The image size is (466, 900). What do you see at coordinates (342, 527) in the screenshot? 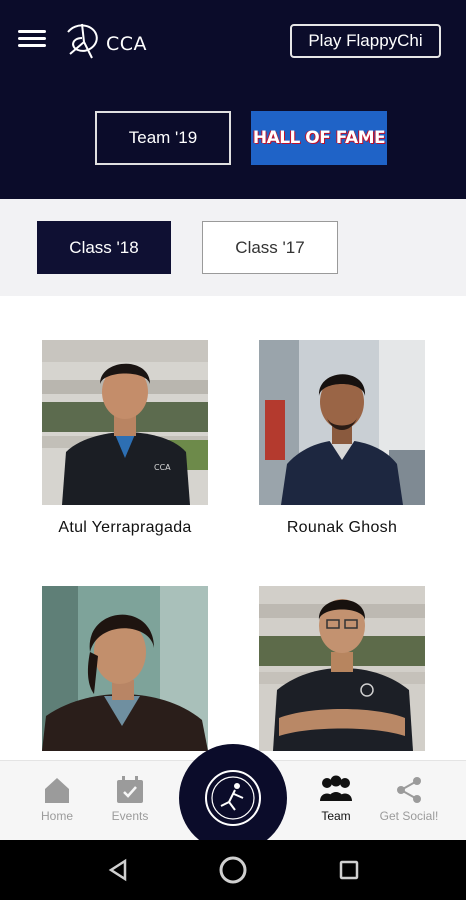
I see `member-name: Rounak Ghosh` at bounding box center [342, 527].